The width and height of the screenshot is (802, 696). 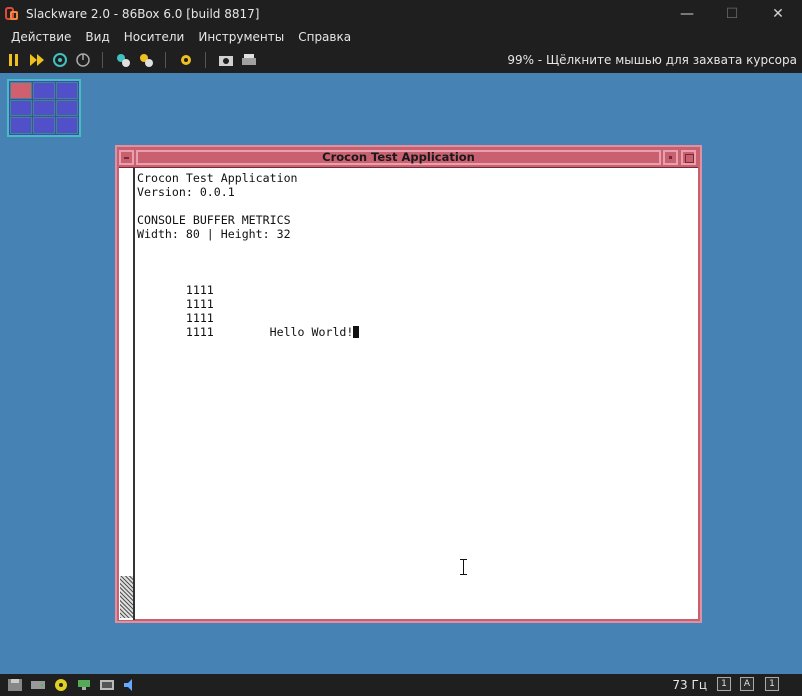 I want to click on menu-action: Действие, so click(x=39, y=37).